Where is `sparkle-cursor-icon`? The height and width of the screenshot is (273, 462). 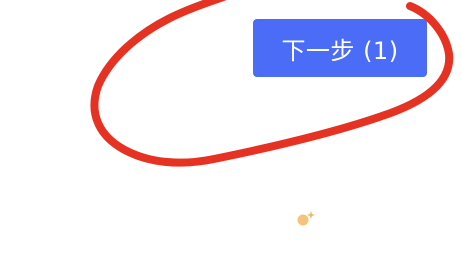 sparkle-cursor-icon is located at coordinates (306, 218).